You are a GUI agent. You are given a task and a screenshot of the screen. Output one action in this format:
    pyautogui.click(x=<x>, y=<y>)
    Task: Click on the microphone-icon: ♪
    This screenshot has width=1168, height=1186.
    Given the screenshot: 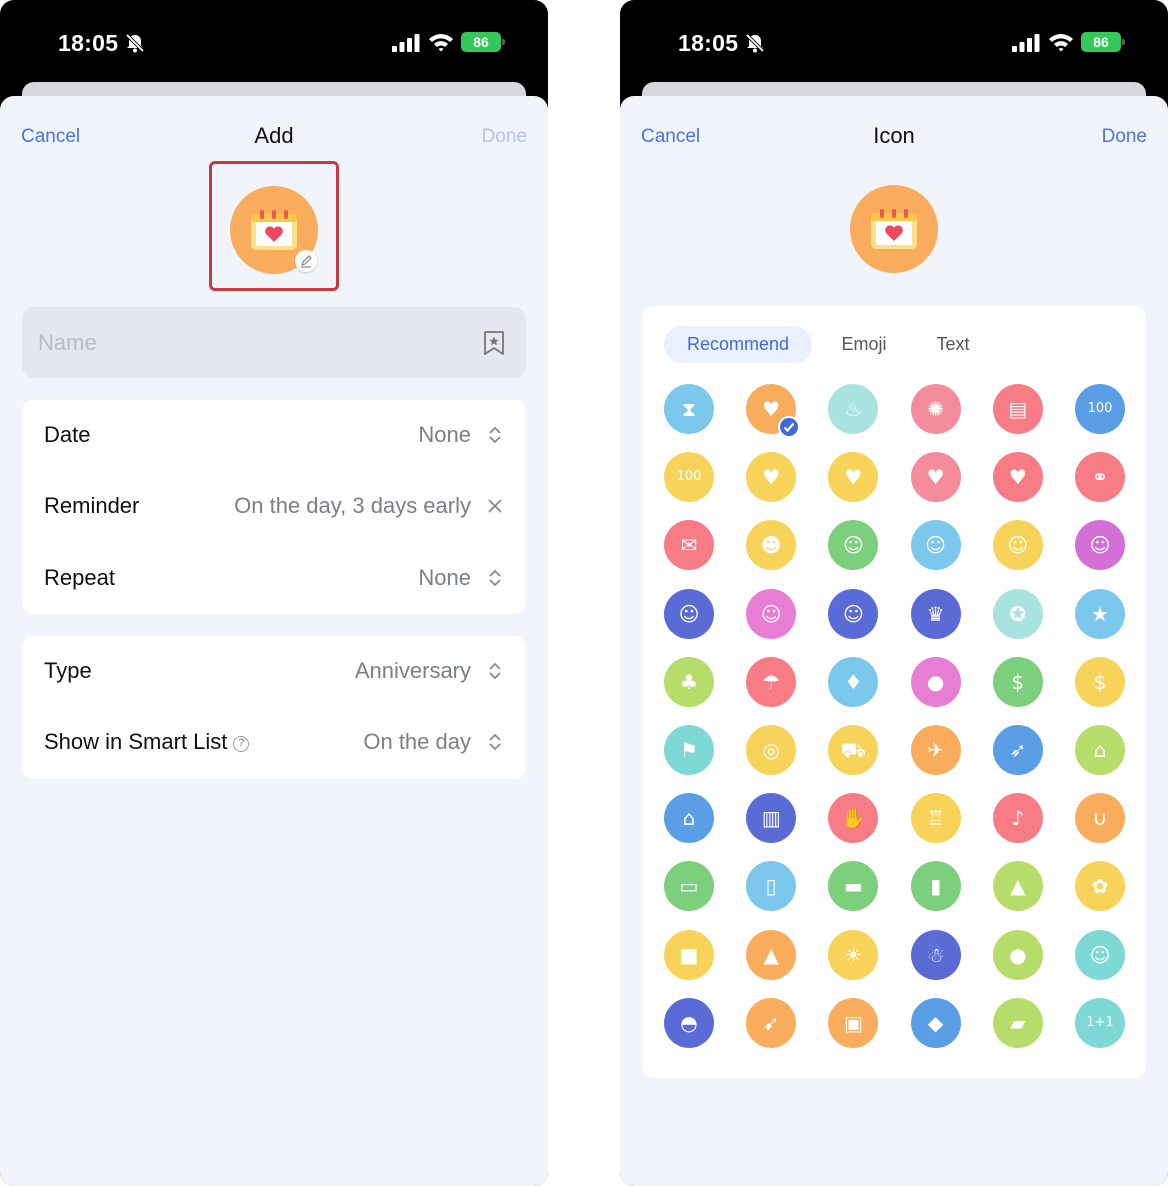 What is the action you would take?
    pyautogui.click(x=1018, y=818)
    